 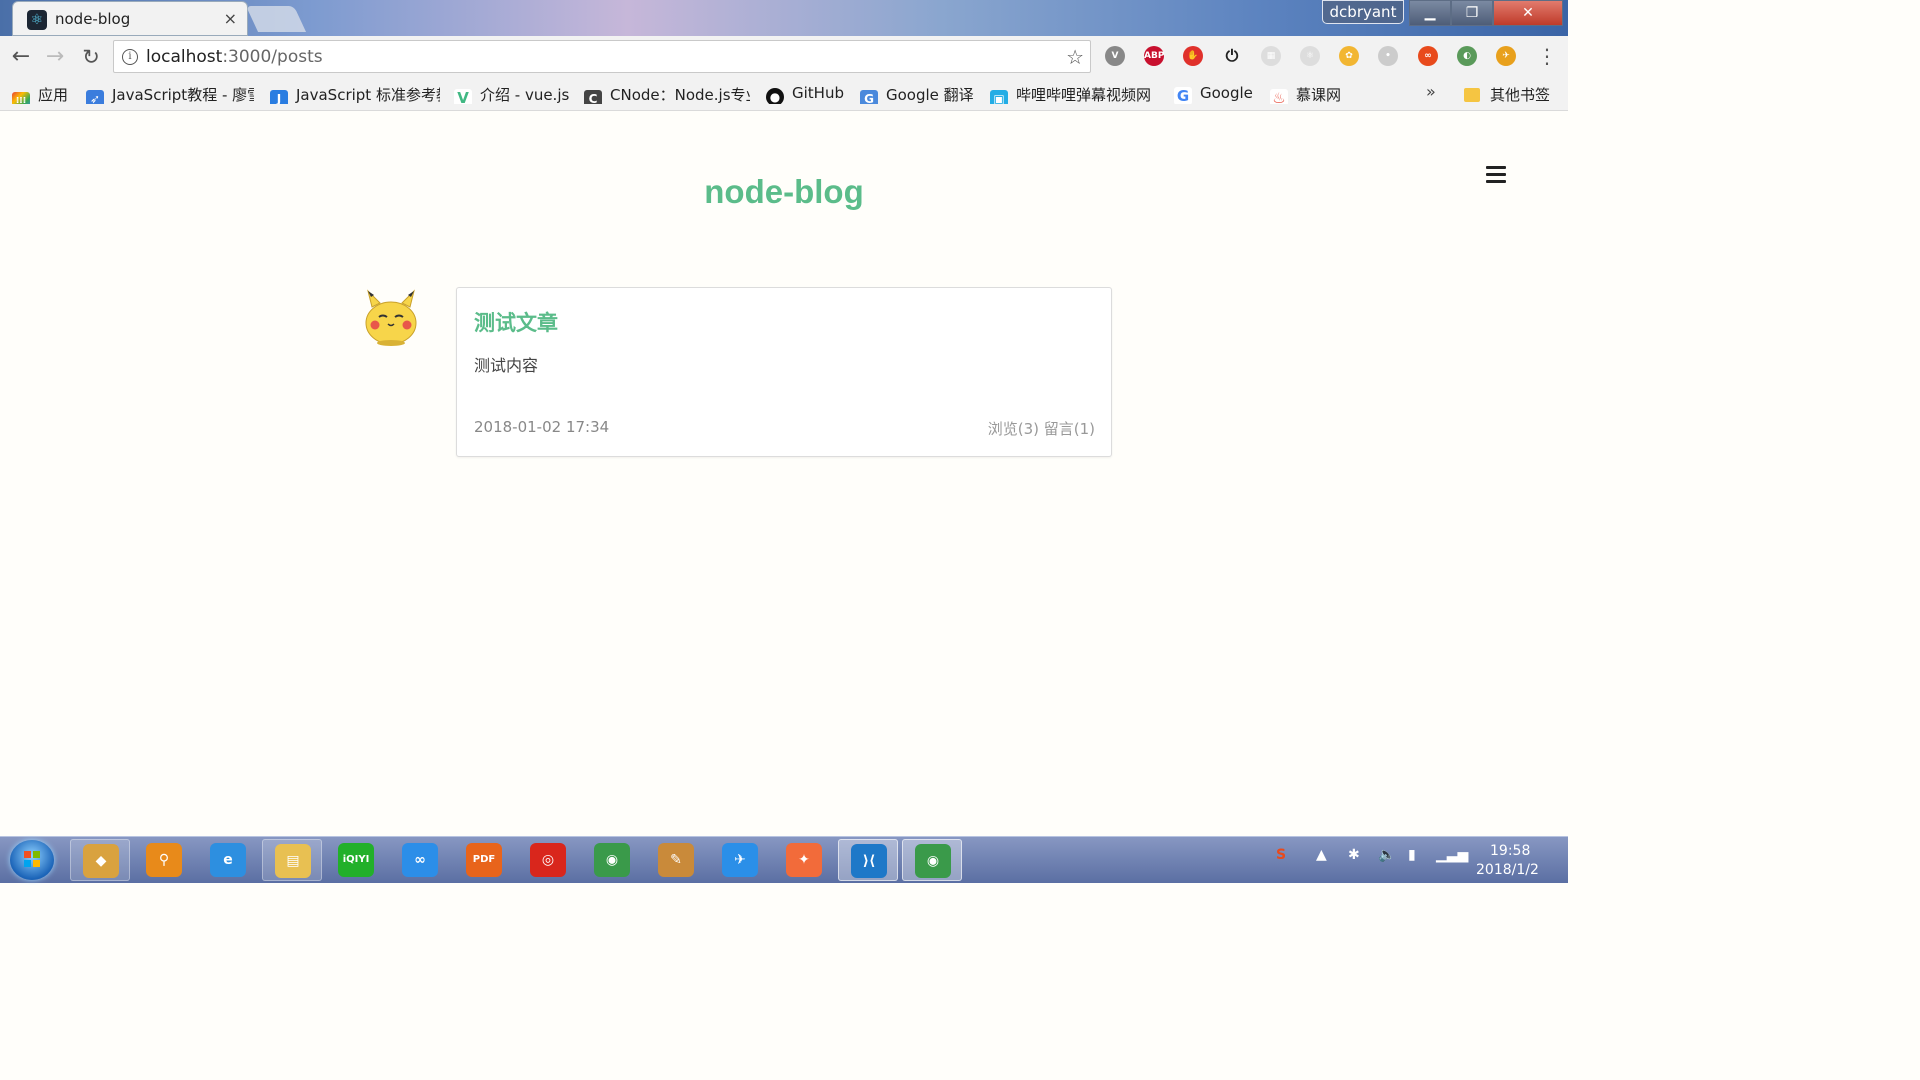 I want to click on vscode-icon: ⟩⟨, so click(x=869, y=861).